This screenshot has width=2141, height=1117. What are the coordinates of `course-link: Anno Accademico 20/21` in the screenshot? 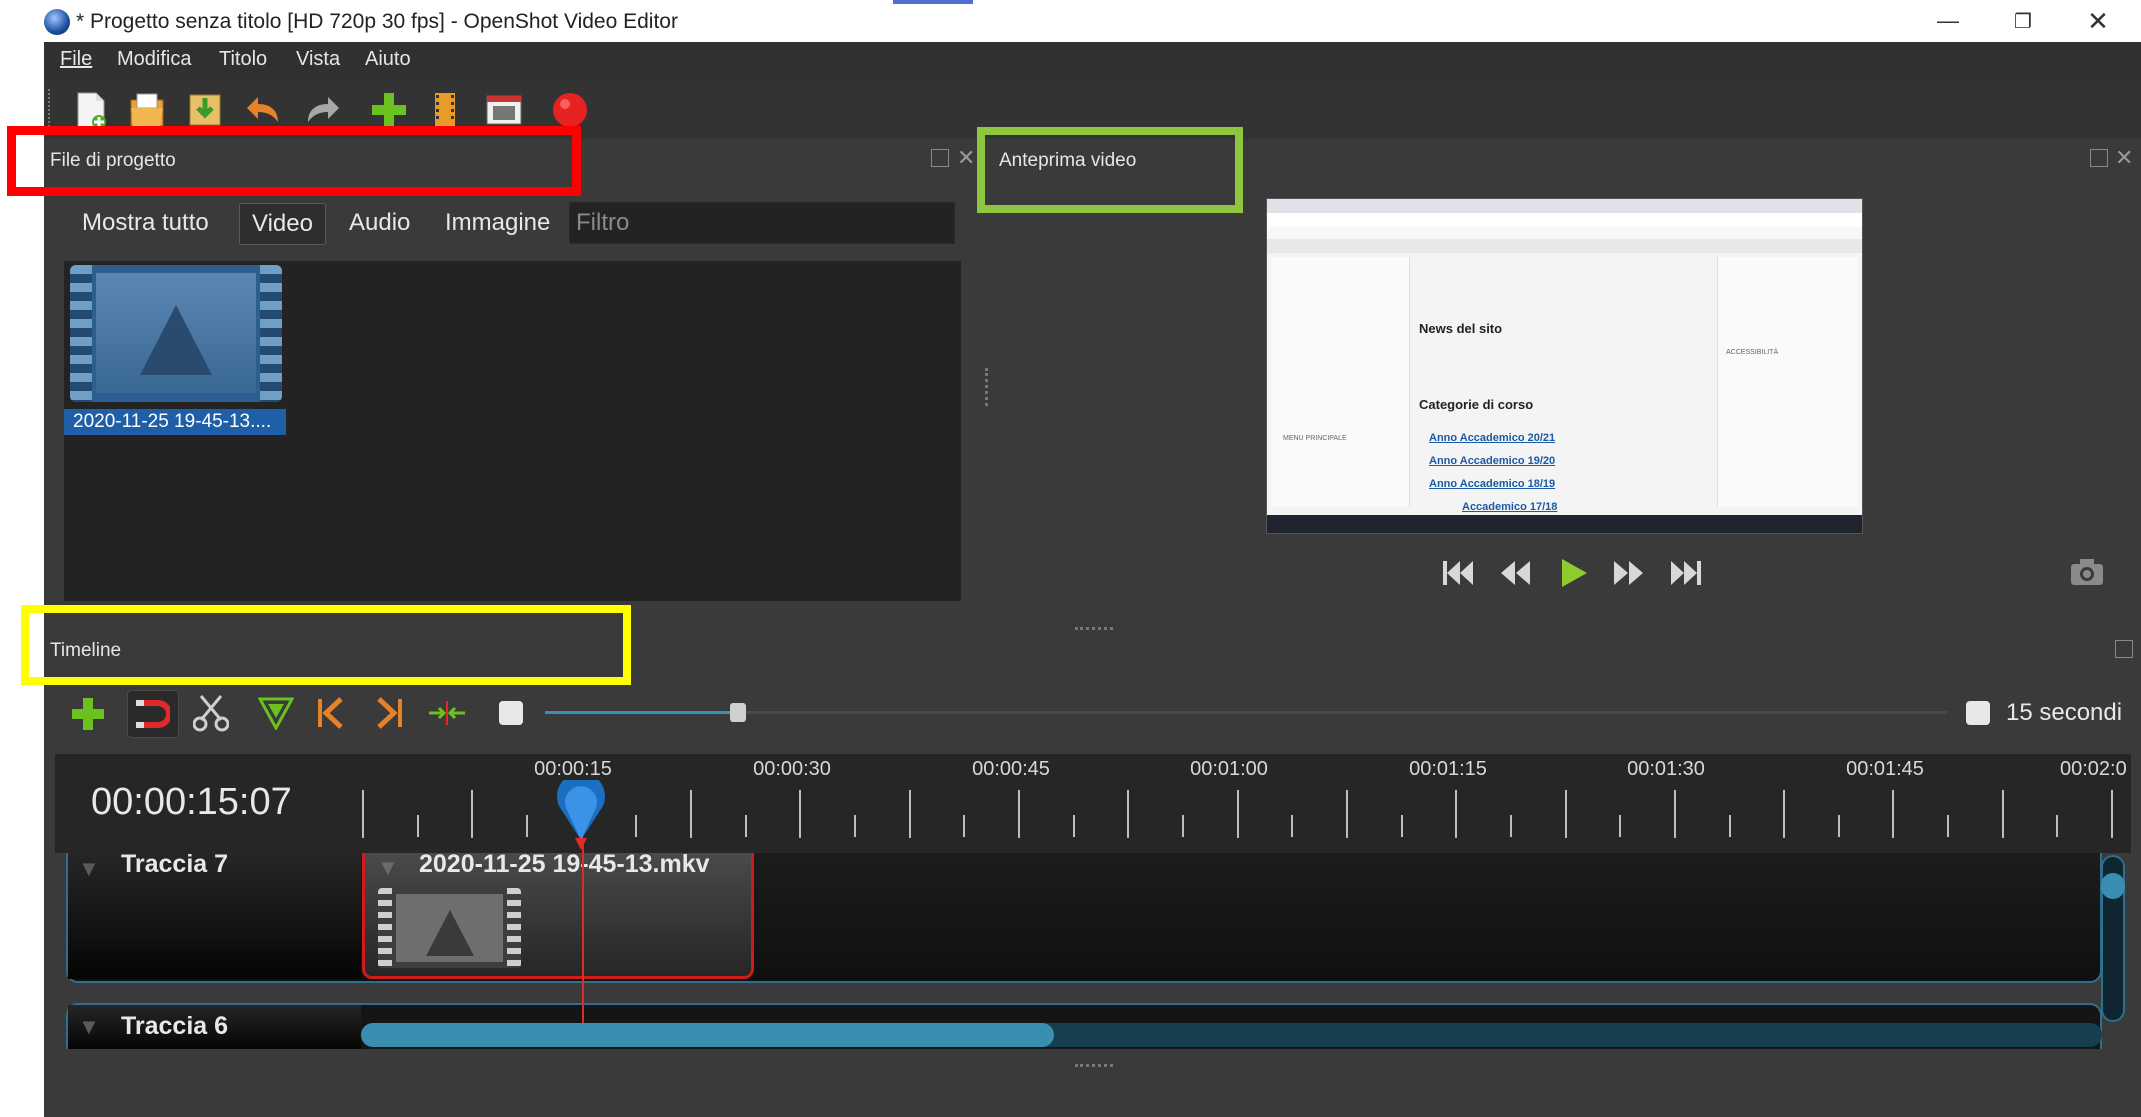 It's located at (1492, 438).